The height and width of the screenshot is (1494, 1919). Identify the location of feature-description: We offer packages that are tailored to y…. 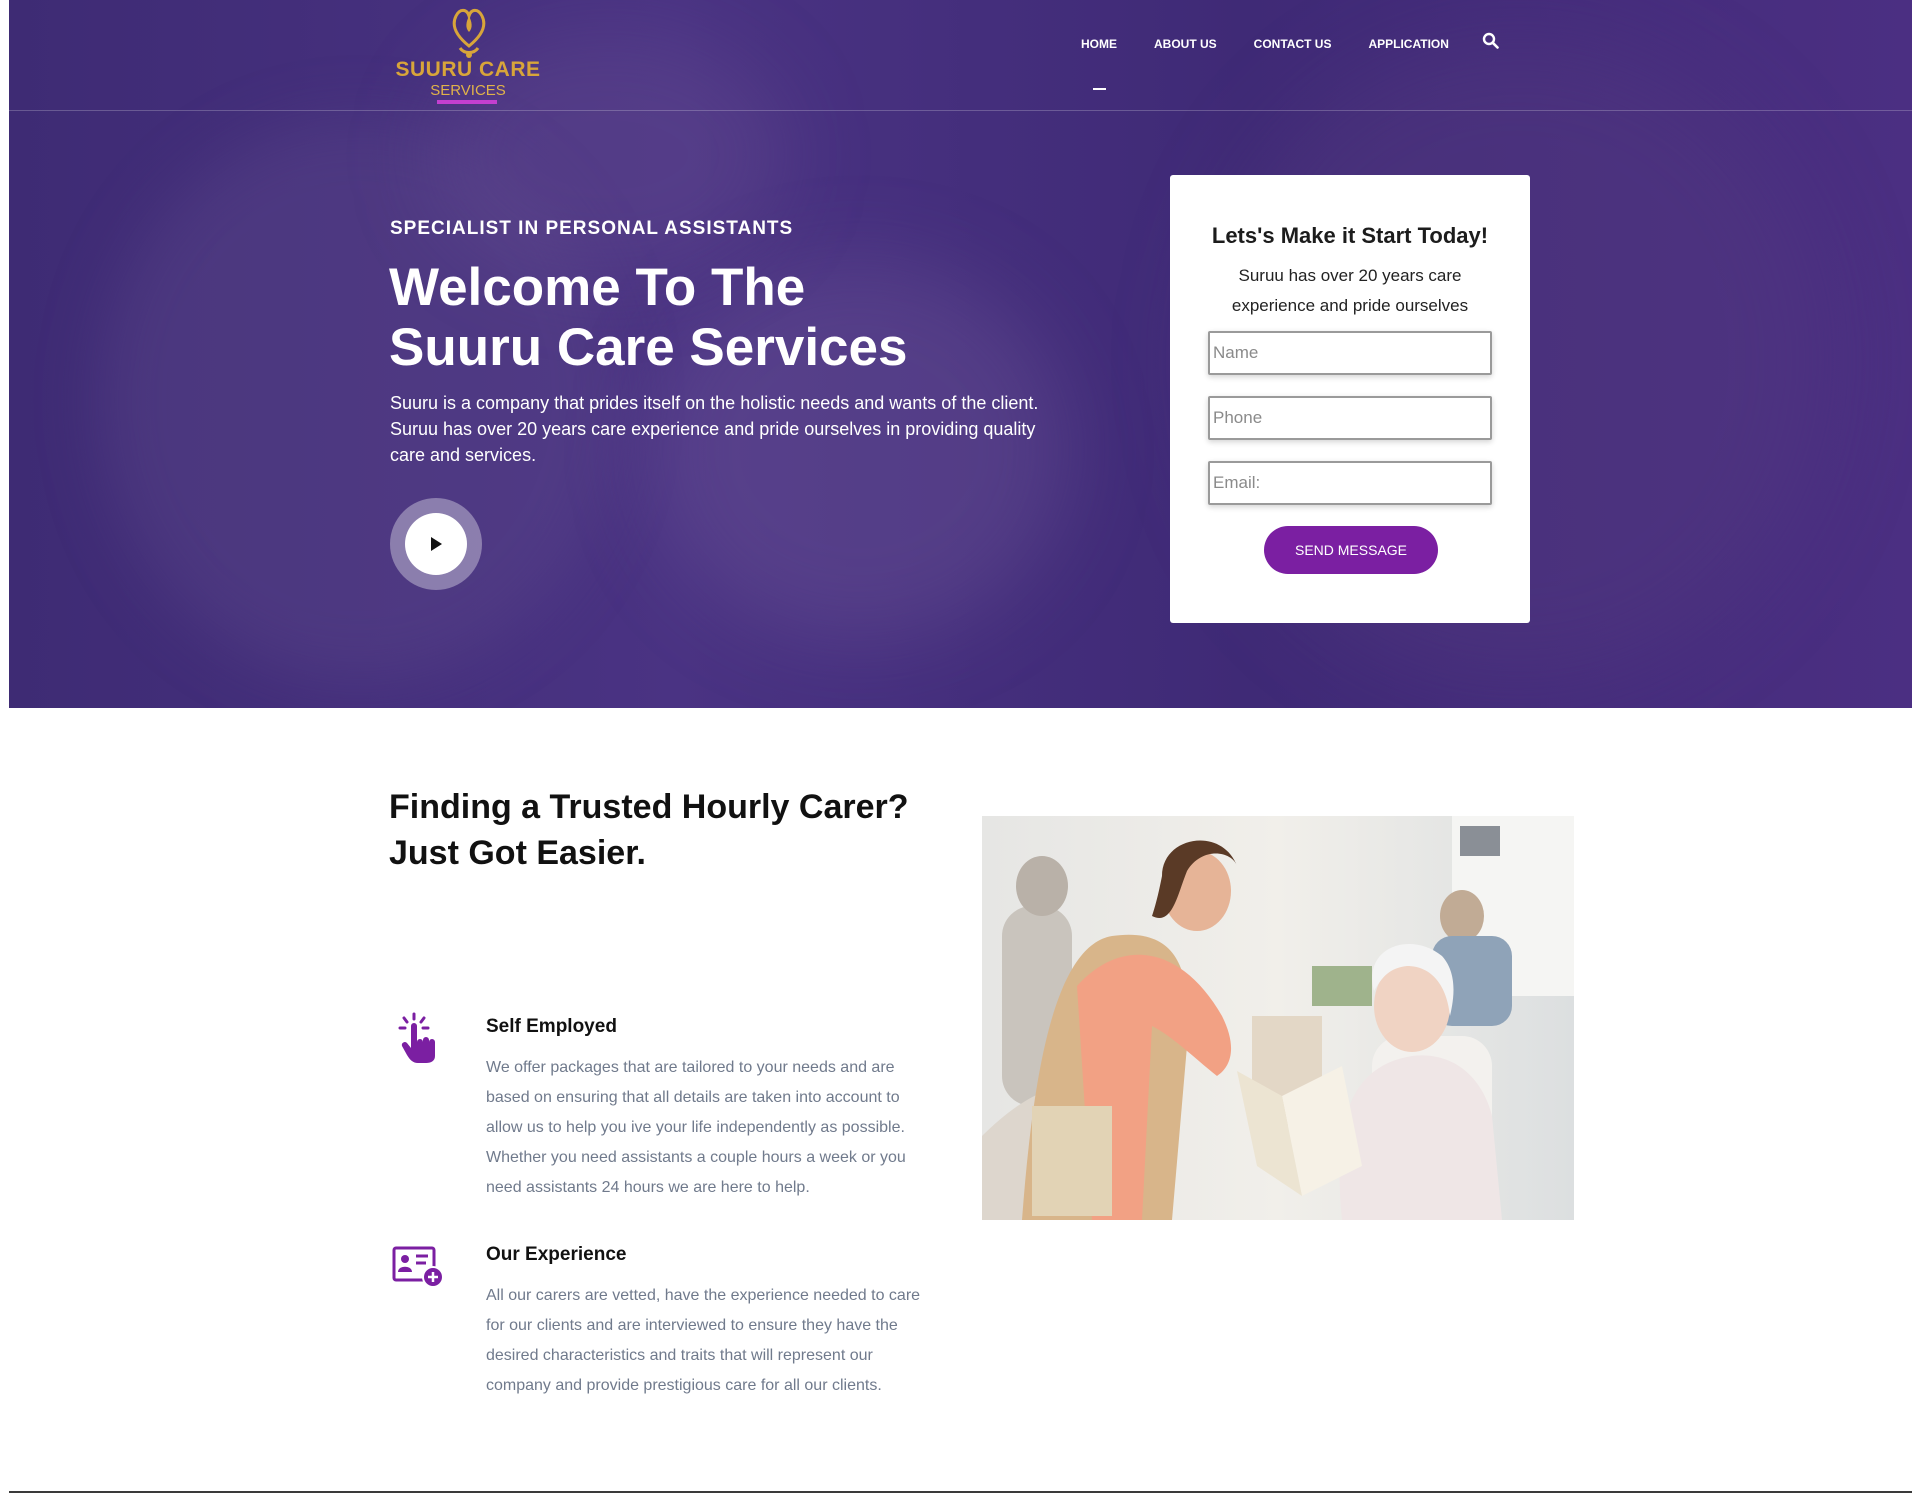
(696, 1127).